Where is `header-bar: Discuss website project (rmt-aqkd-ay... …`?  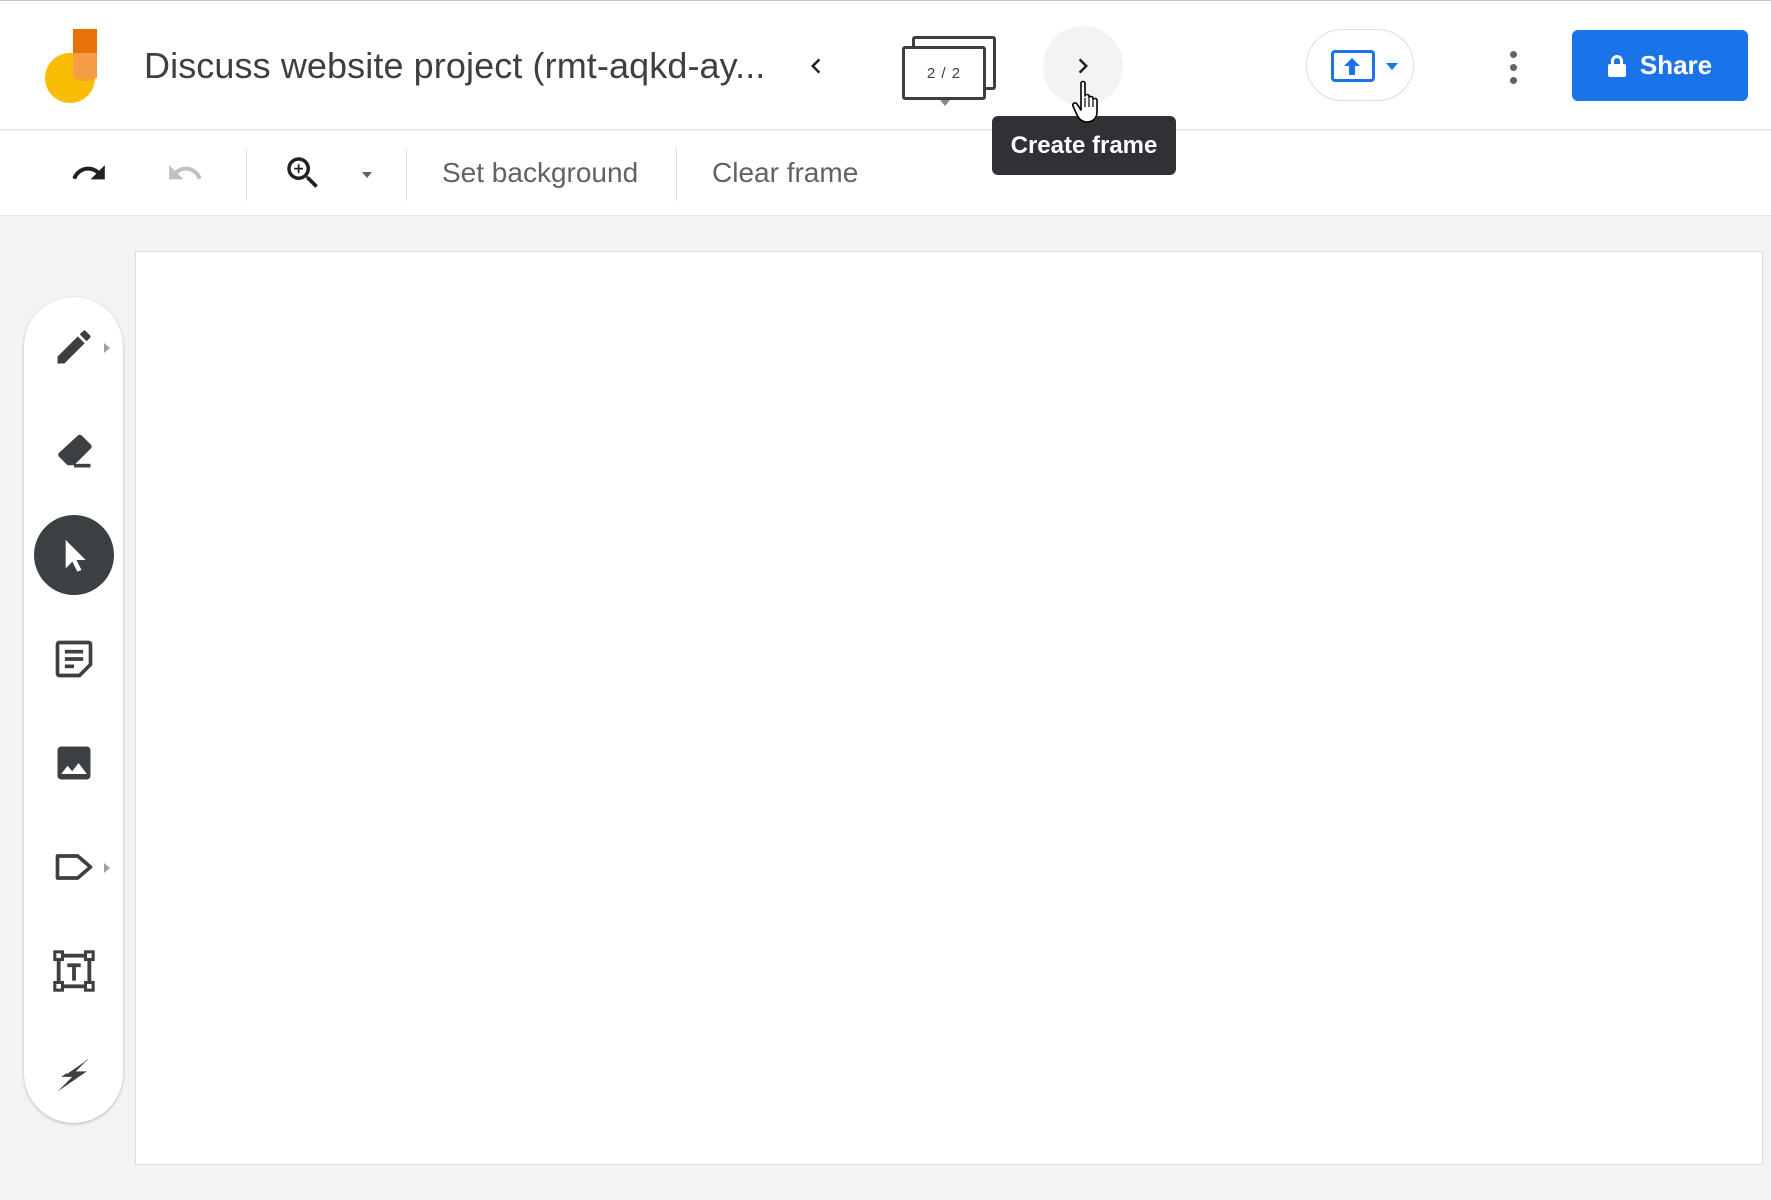 header-bar: Discuss website project (rmt-aqkd-ay... … is located at coordinates (885, 65).